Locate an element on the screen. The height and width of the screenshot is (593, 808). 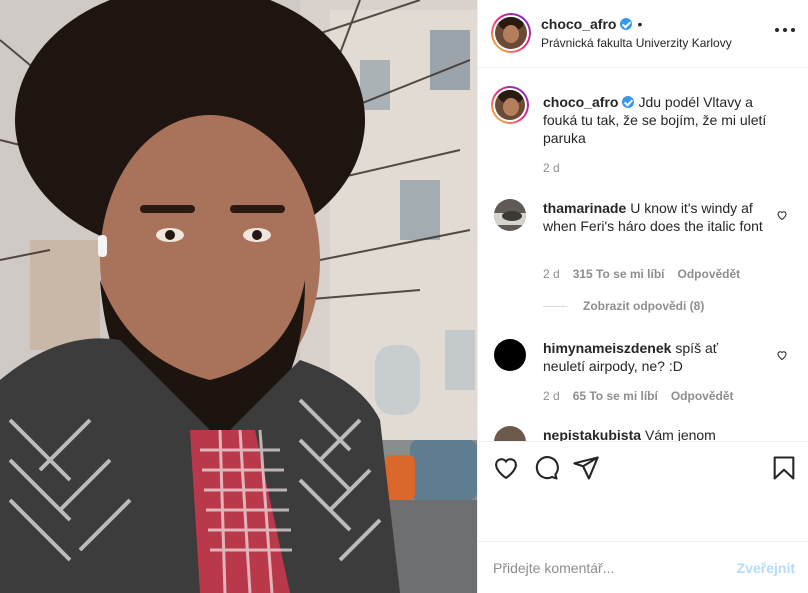
comment-username: himynameiszdenek is located at coordinates (607, 348).